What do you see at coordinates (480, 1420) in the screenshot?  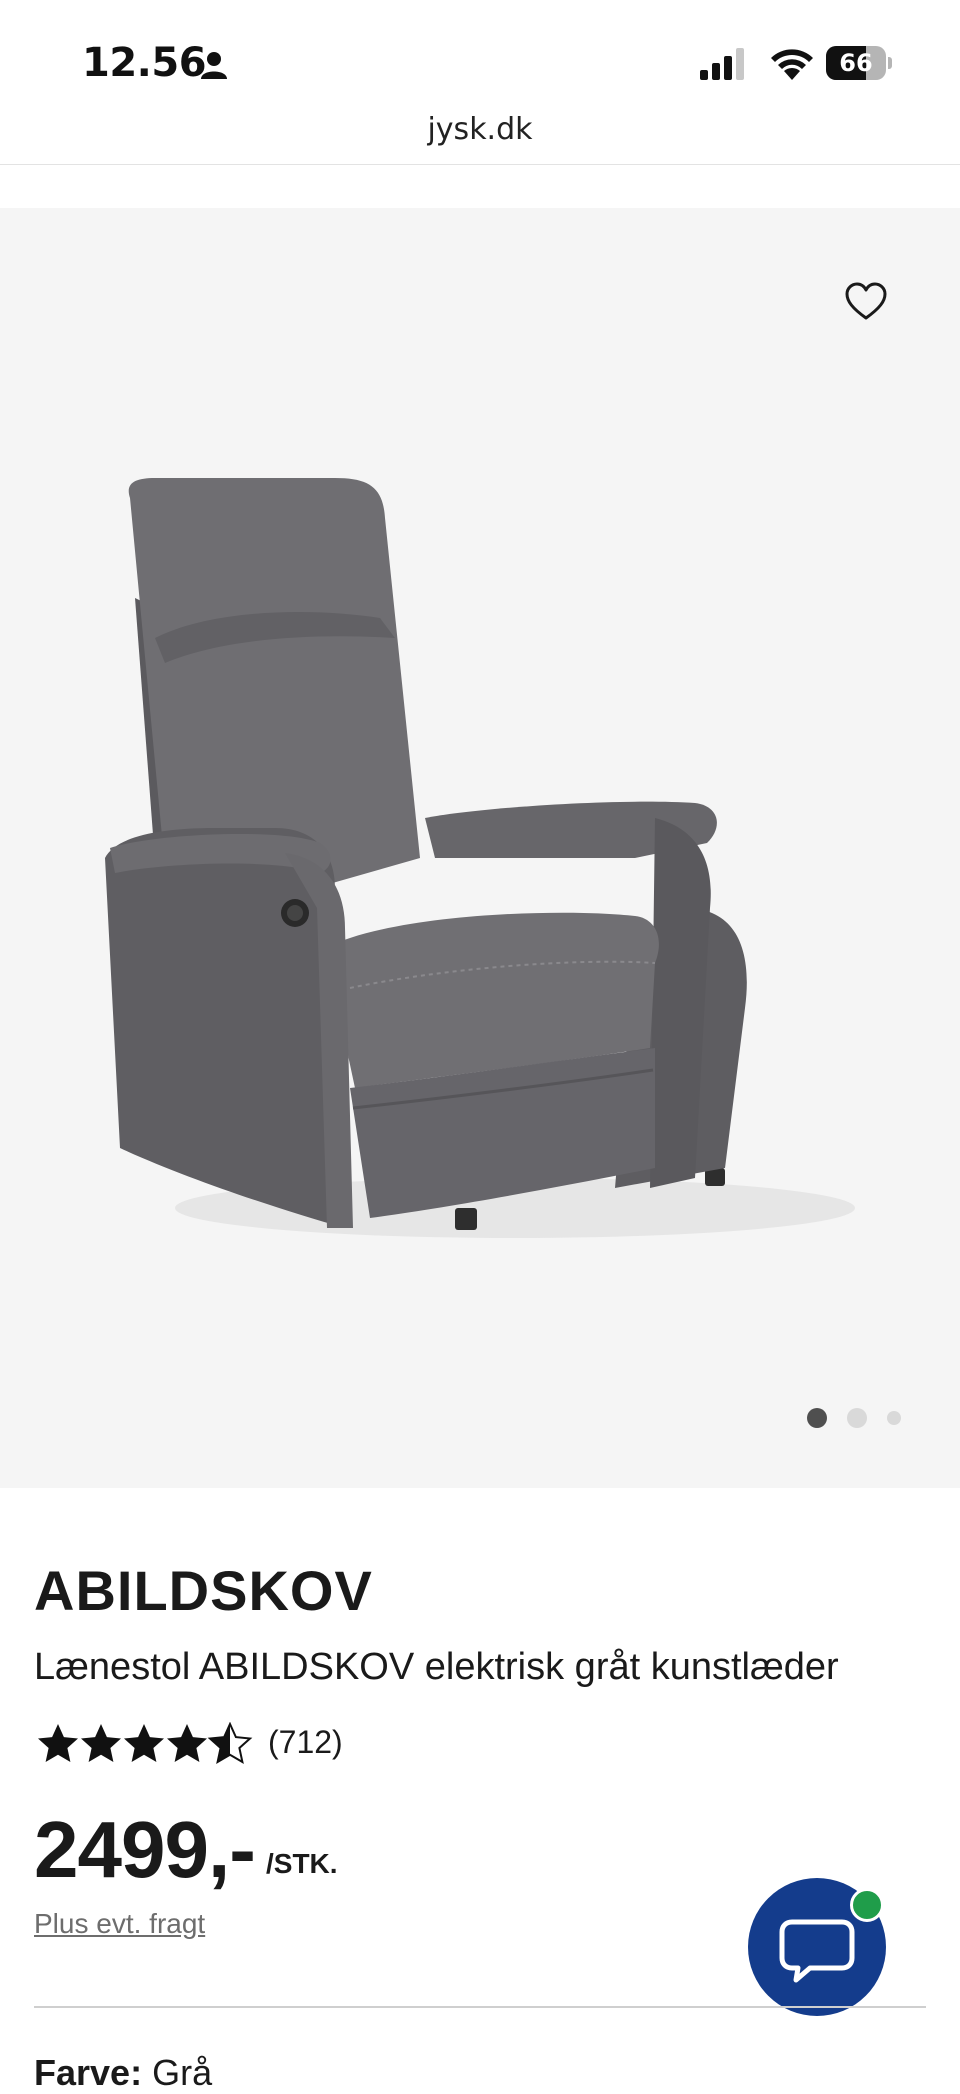 I see `gallery-pagination` at bounding box center [480, 1420].